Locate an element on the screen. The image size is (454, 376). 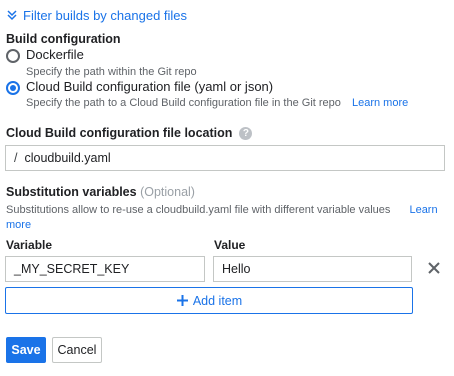
learn-more-link: Learn more is located at coordinates (380, 103).